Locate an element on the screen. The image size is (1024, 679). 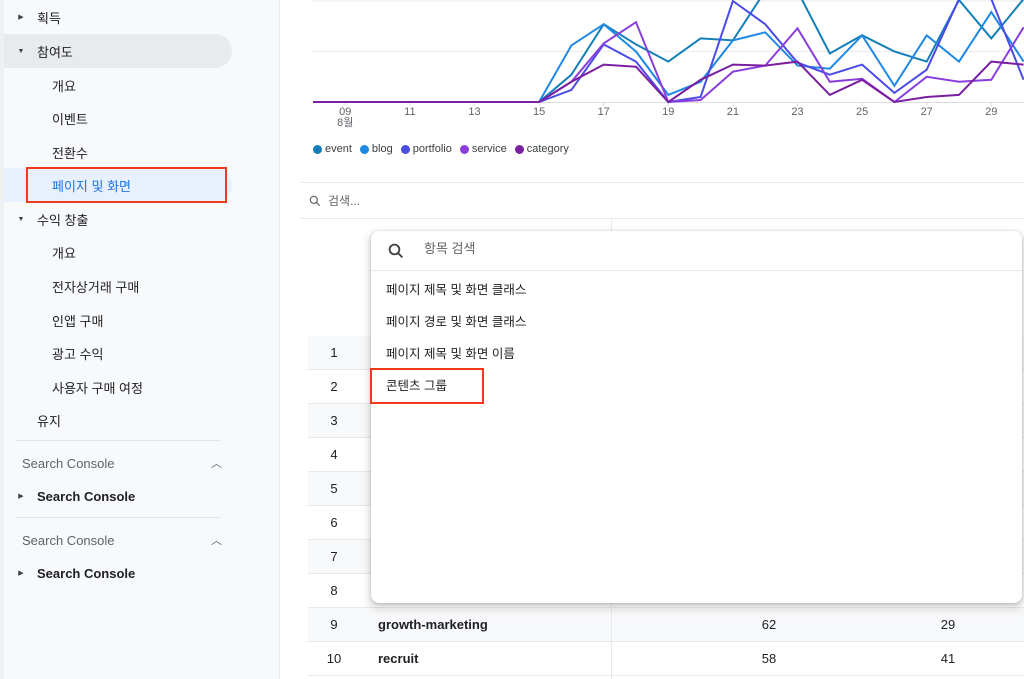
line-chart is located at coordinates (668, 53).